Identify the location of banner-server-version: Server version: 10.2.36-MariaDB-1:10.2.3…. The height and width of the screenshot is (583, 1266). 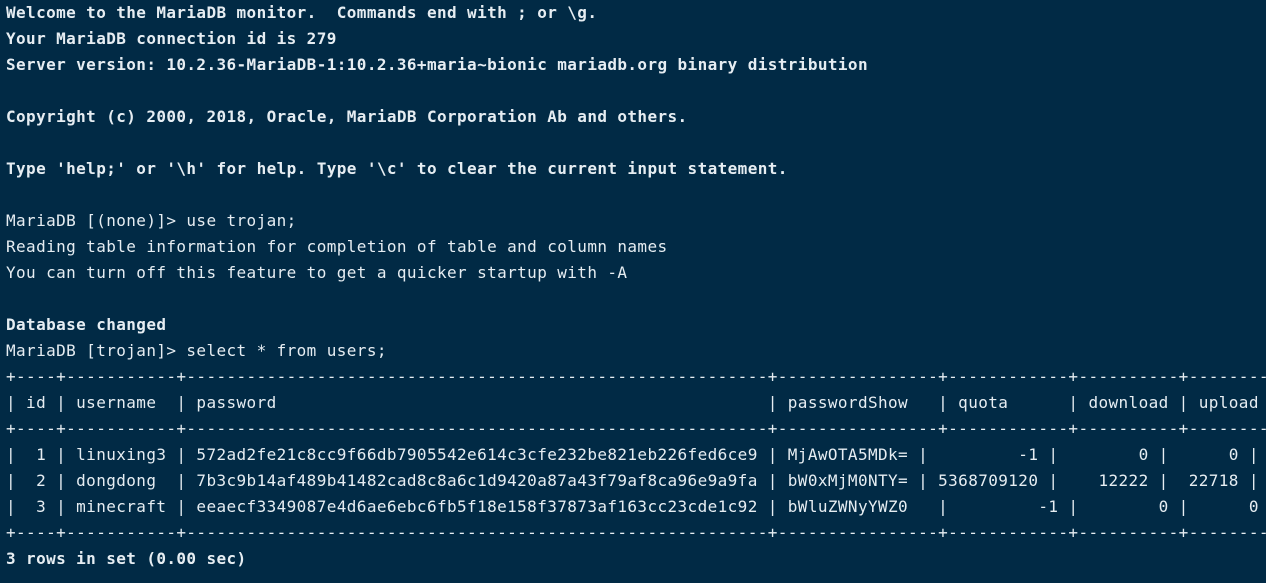
(437, 64).